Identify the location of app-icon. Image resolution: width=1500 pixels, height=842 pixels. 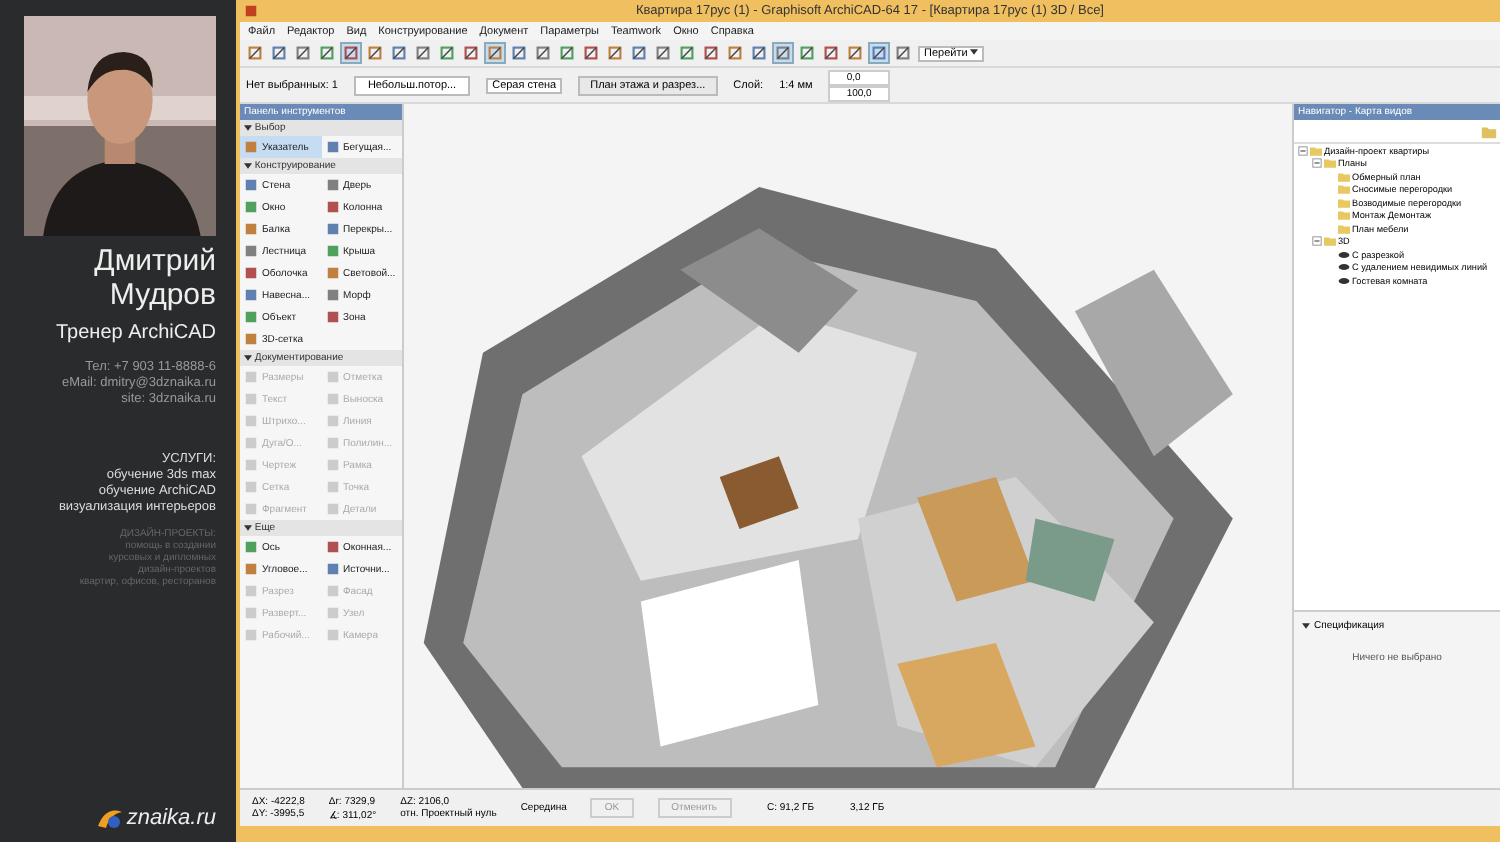
(251, 11).